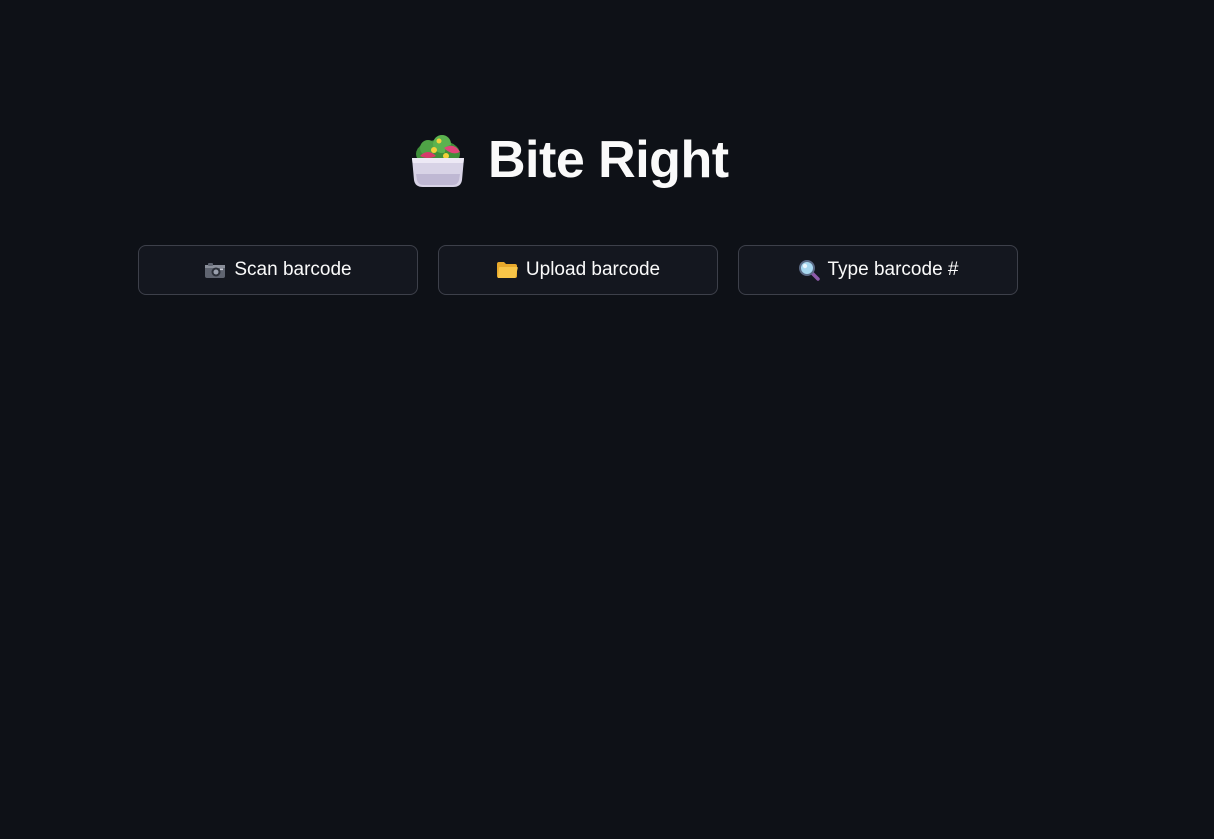  I want to click on app-title: Bite Right, so click(608, 160).